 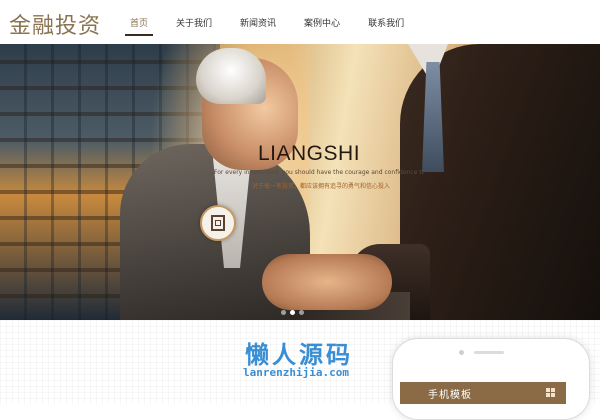 I want to click on nav-item-news: 新闻资讯, so click(x=258, y=22).